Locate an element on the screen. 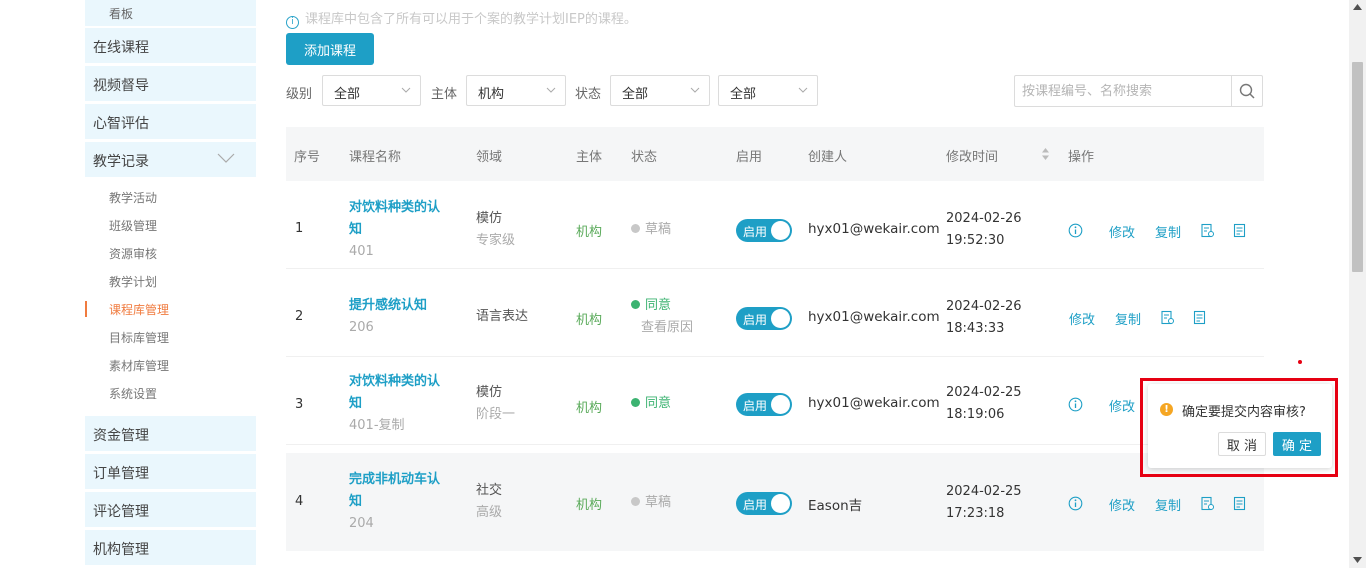 The image size is (1366, 568). subject-select: 机构 is located at coordinates (516, 90).